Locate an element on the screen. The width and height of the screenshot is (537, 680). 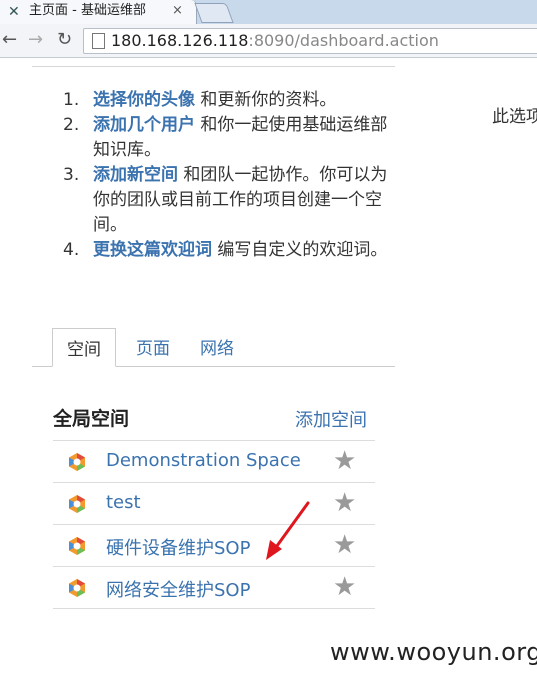
divider is located at coordinates (213, 66).